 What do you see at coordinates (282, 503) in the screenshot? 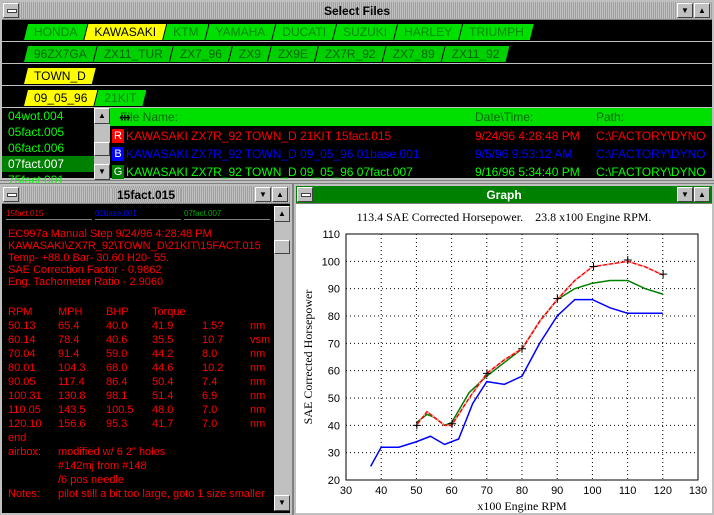
I see `detail-scroll-down-button: ▼` at bounding box center [282, 503].